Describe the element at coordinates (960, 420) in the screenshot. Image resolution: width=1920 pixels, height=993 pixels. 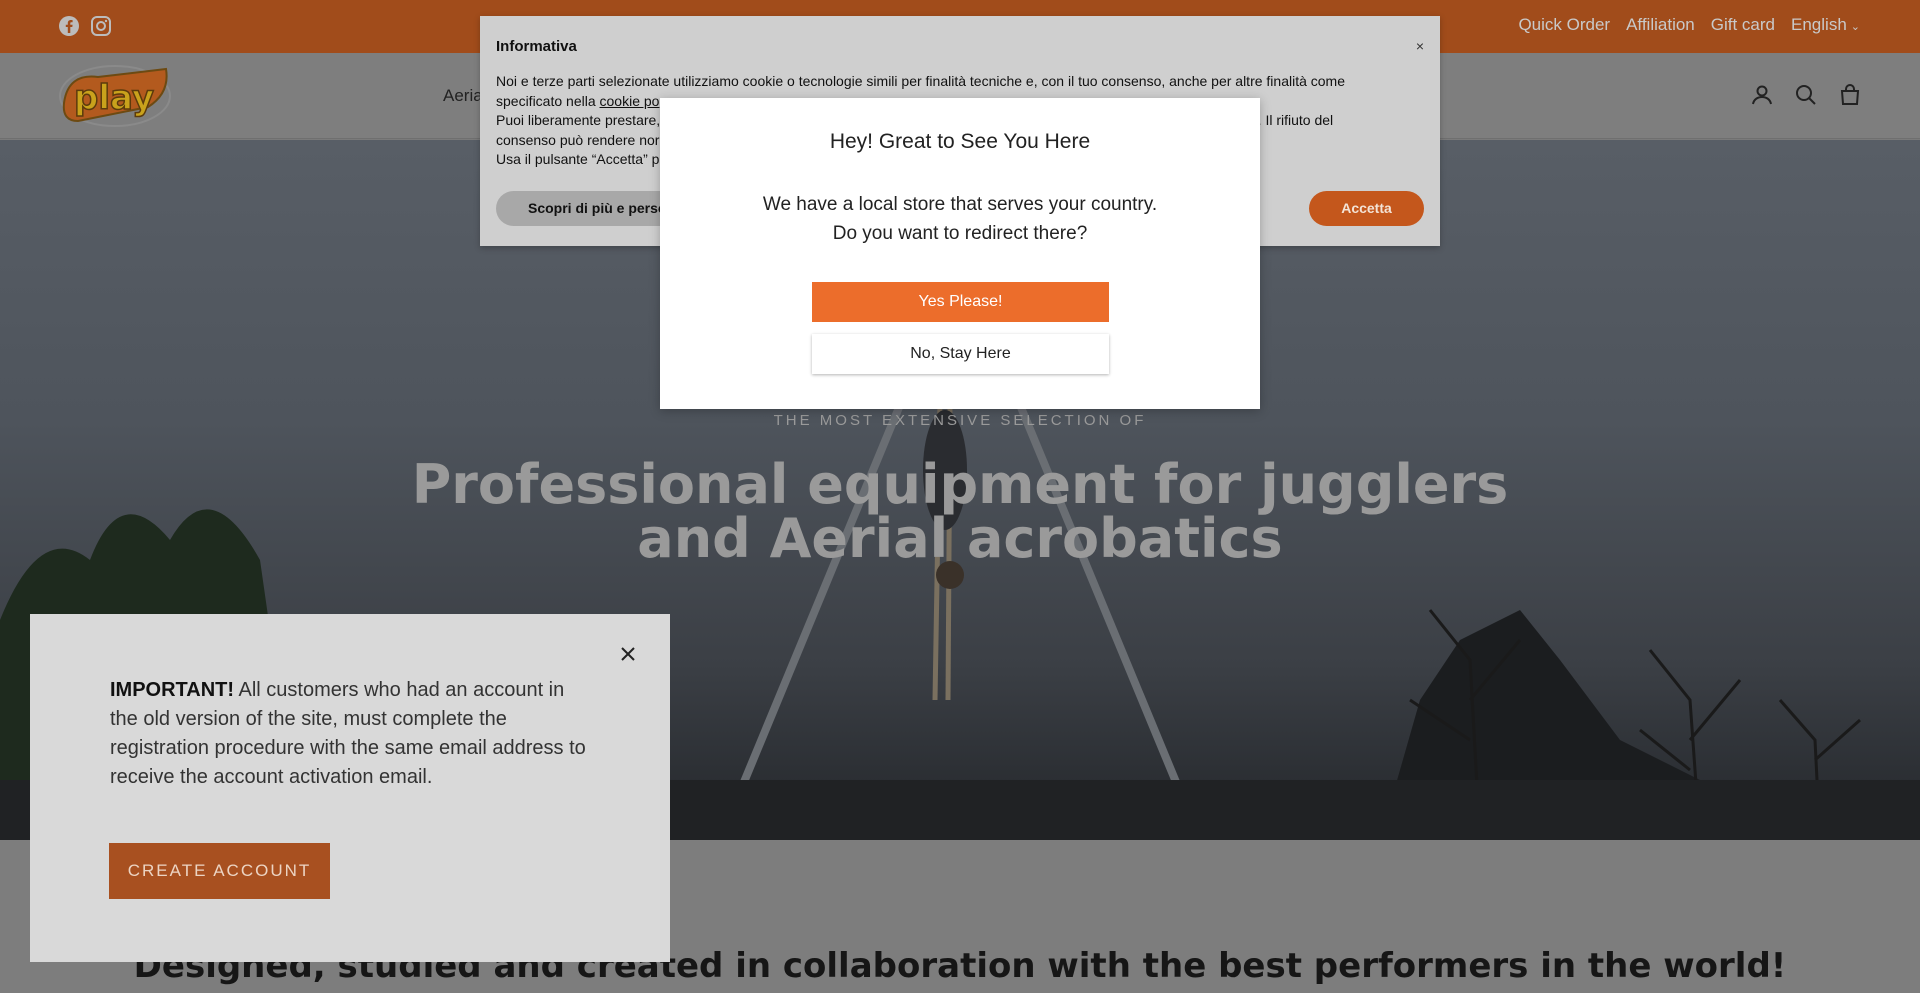
I see `hero-eyebrow: THE MOST EXTENSIVE SELECTION OF` at that location.